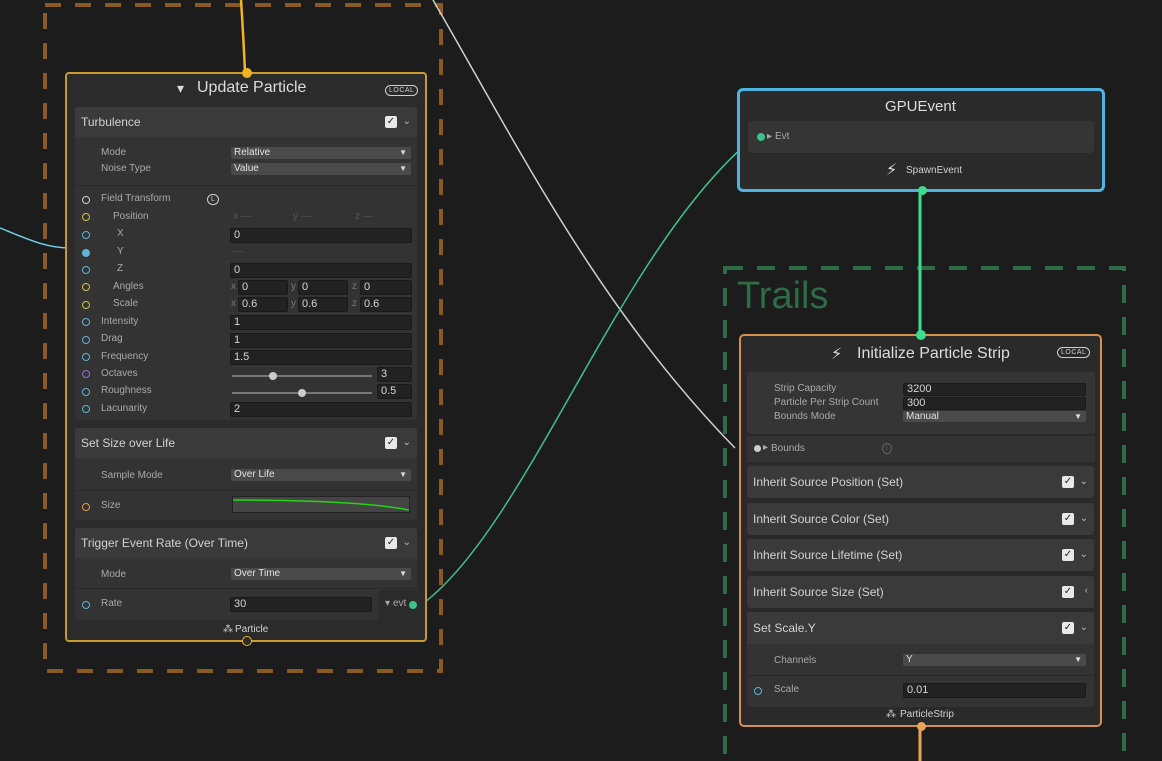  What do you see at coordinates (818, 592) in the screenshot?
I see `inherit-size-title: Inherit Source Size (Set)` at bounding box center [818, 592].